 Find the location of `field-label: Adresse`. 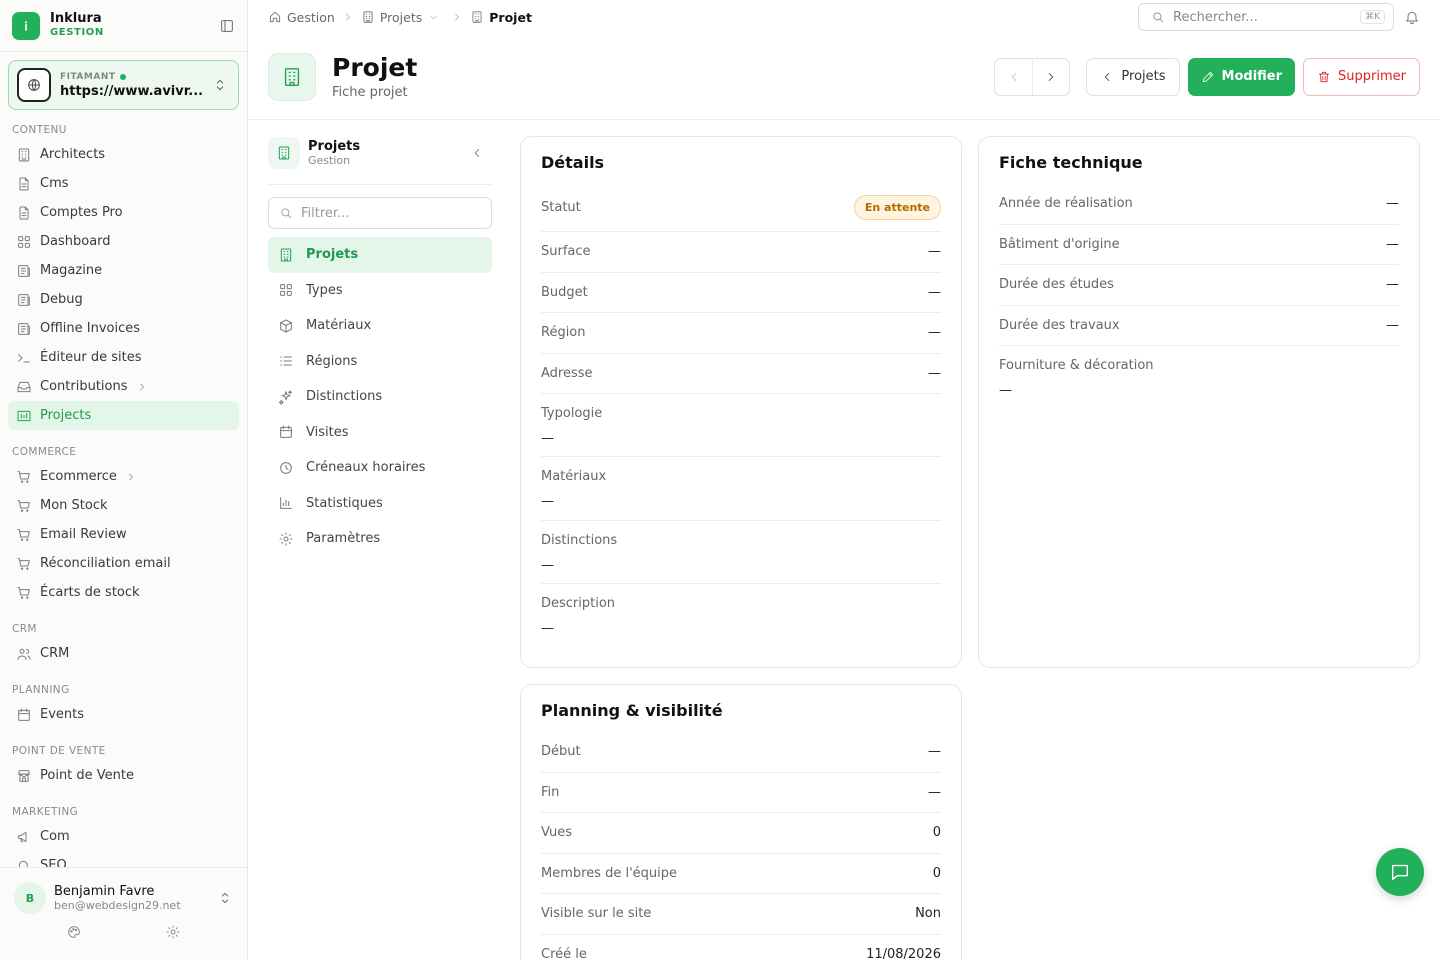

field-label: Adresse is located at coordinates (567, 373).